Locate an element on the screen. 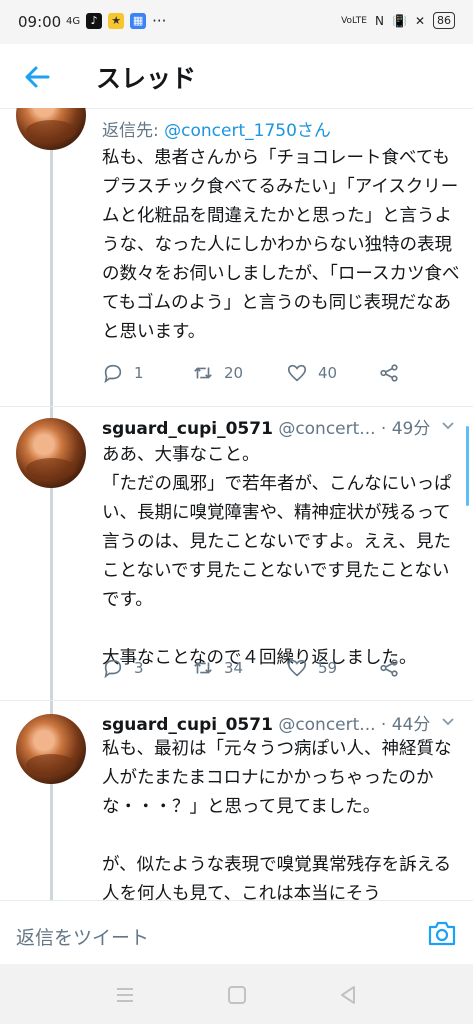 The height and width of the screenshot is (1024, 473). reply-count: 3 is located at coordinates (139, 668).